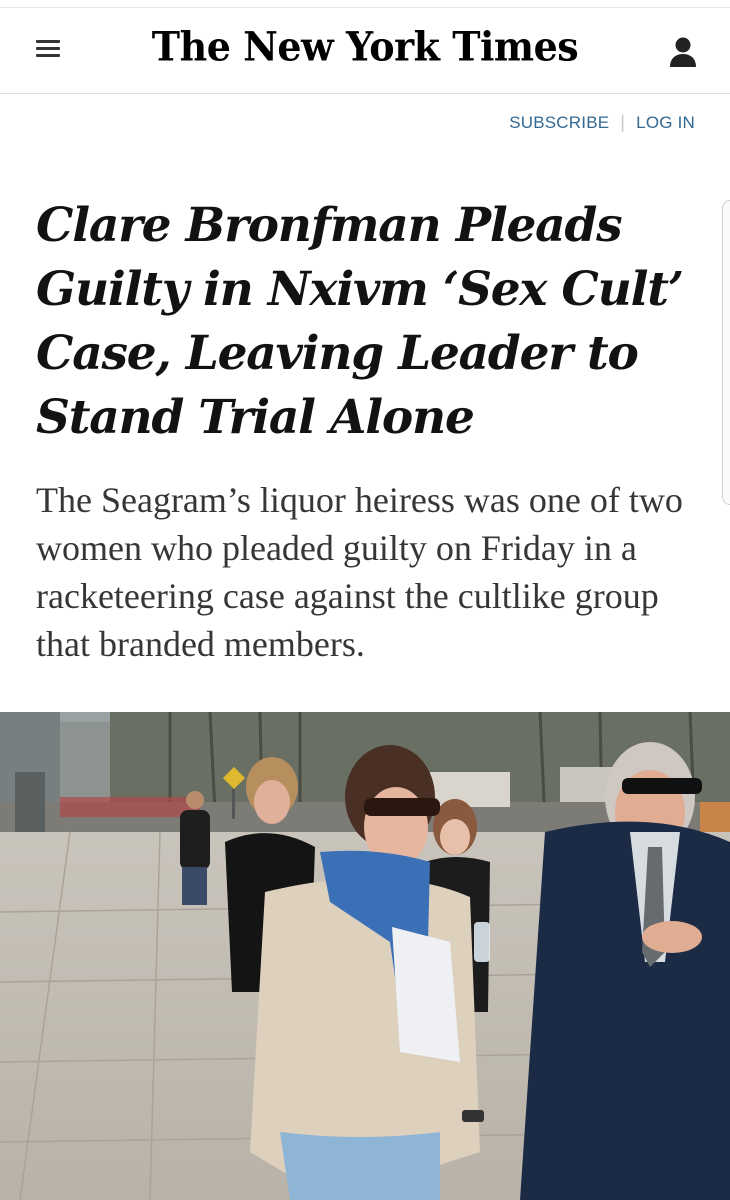 The height and width of the screenshot is (1200, 730). I want to click on nyt-logo: The New York Times, so click(365, 46).